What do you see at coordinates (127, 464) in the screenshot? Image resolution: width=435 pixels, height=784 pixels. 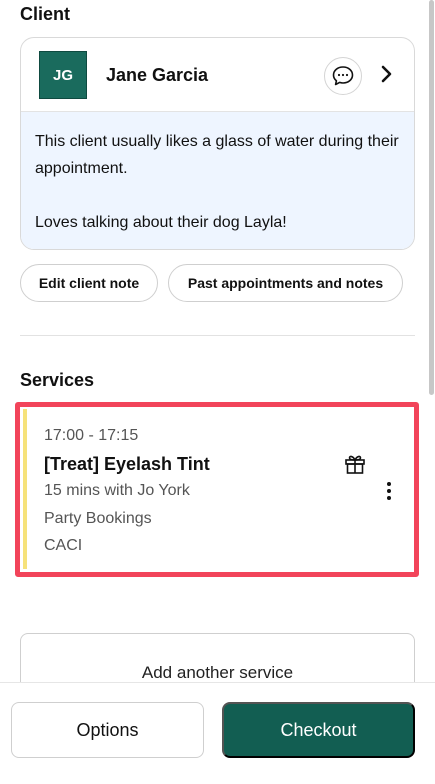 I see `service-name: [Treat] Eyelash Tint` at bounding box center [127, 464].